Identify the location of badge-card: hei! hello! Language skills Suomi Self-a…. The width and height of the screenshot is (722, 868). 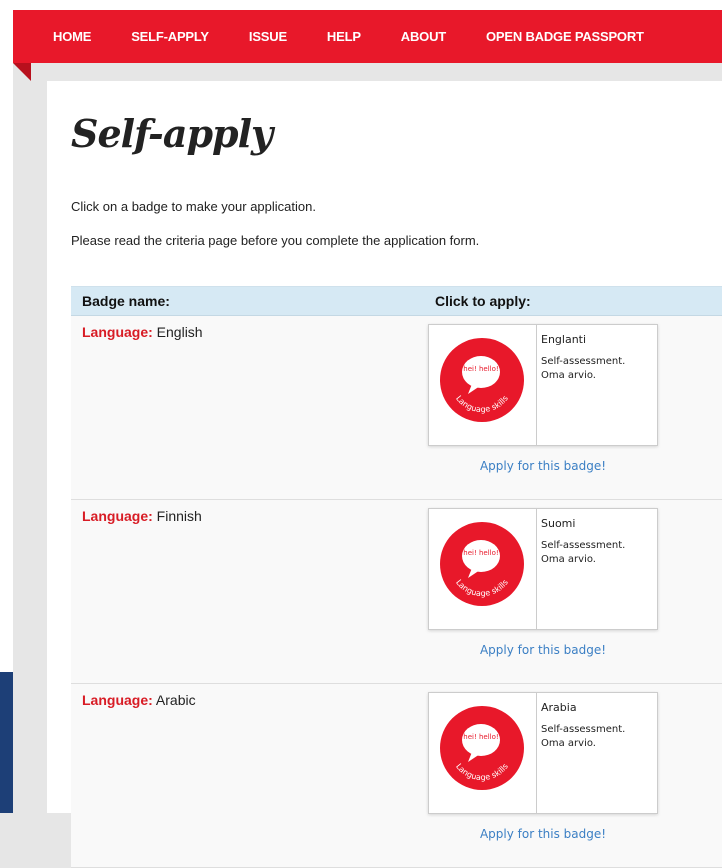
(543, 569).